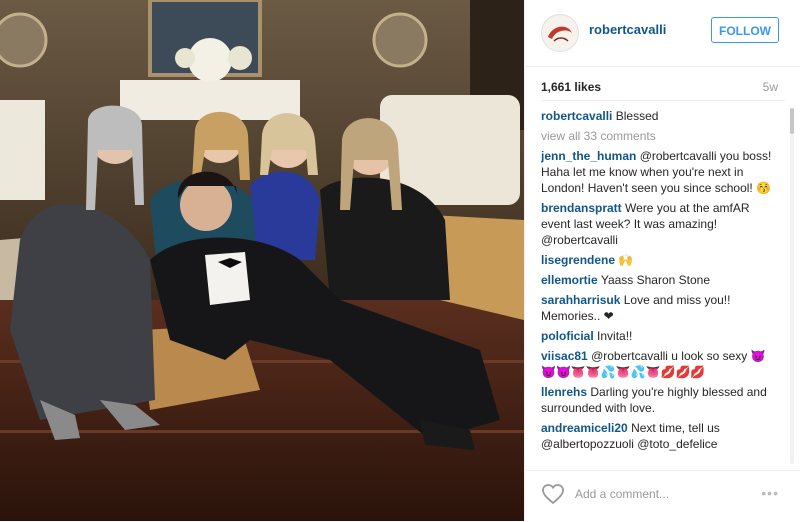  I want to click on likes-count: 1,661 likes, so click(571, 87).